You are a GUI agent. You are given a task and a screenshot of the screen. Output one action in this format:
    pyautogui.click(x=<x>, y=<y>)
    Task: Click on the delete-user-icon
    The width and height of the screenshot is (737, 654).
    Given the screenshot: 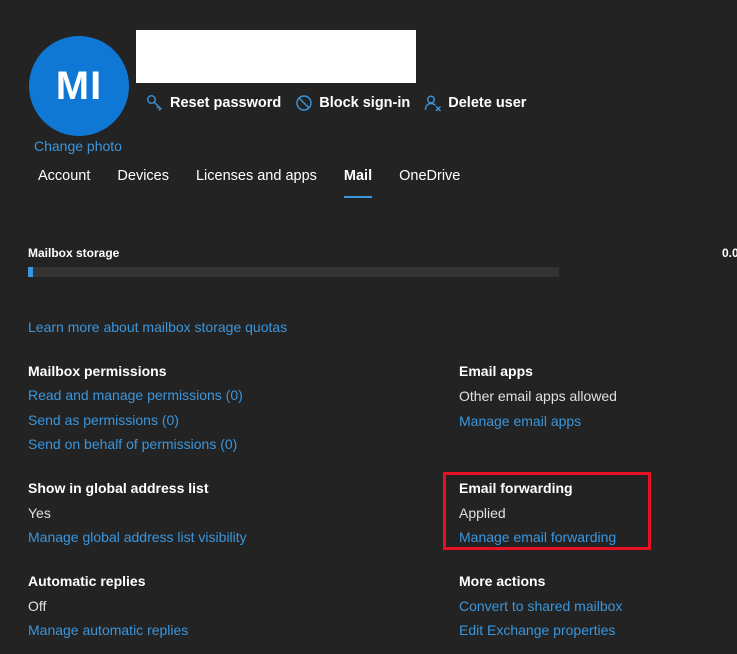 What is the action you would take?
    pyautogui.click(x=433, y=103)
    